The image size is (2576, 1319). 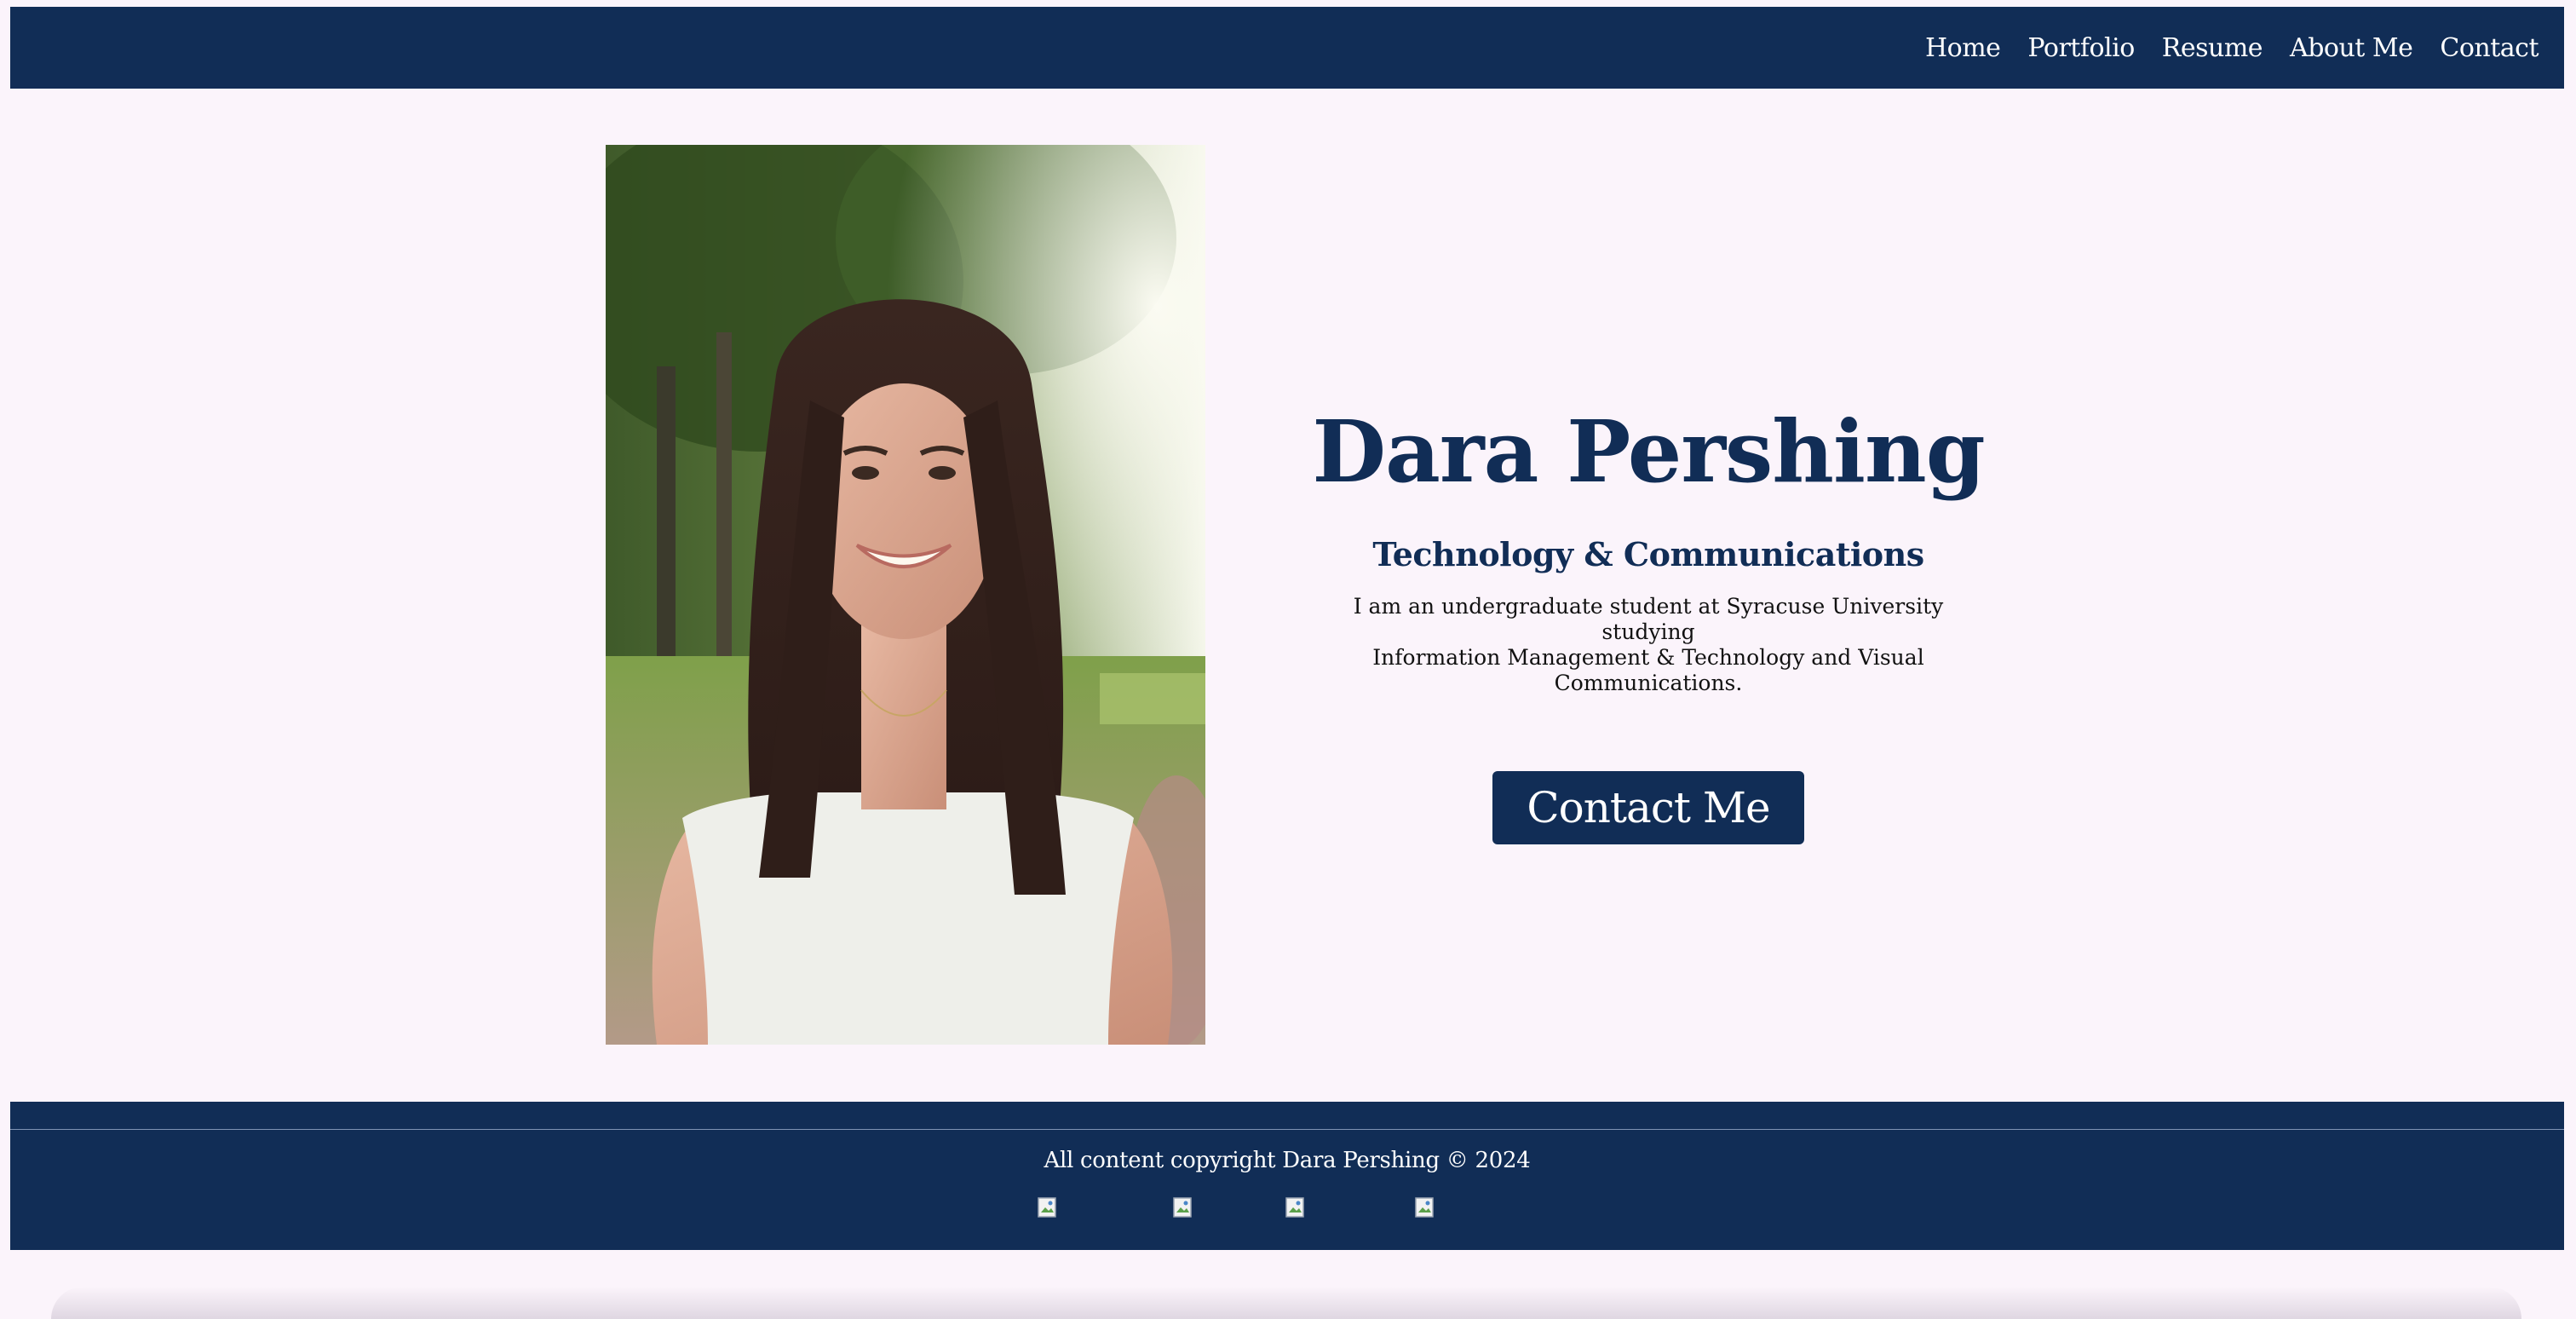 What do you see at coordinates (1648, 807) in the screenshot?
I see `contact-me-button: Contact Me` at bounding box center [1648, 807].